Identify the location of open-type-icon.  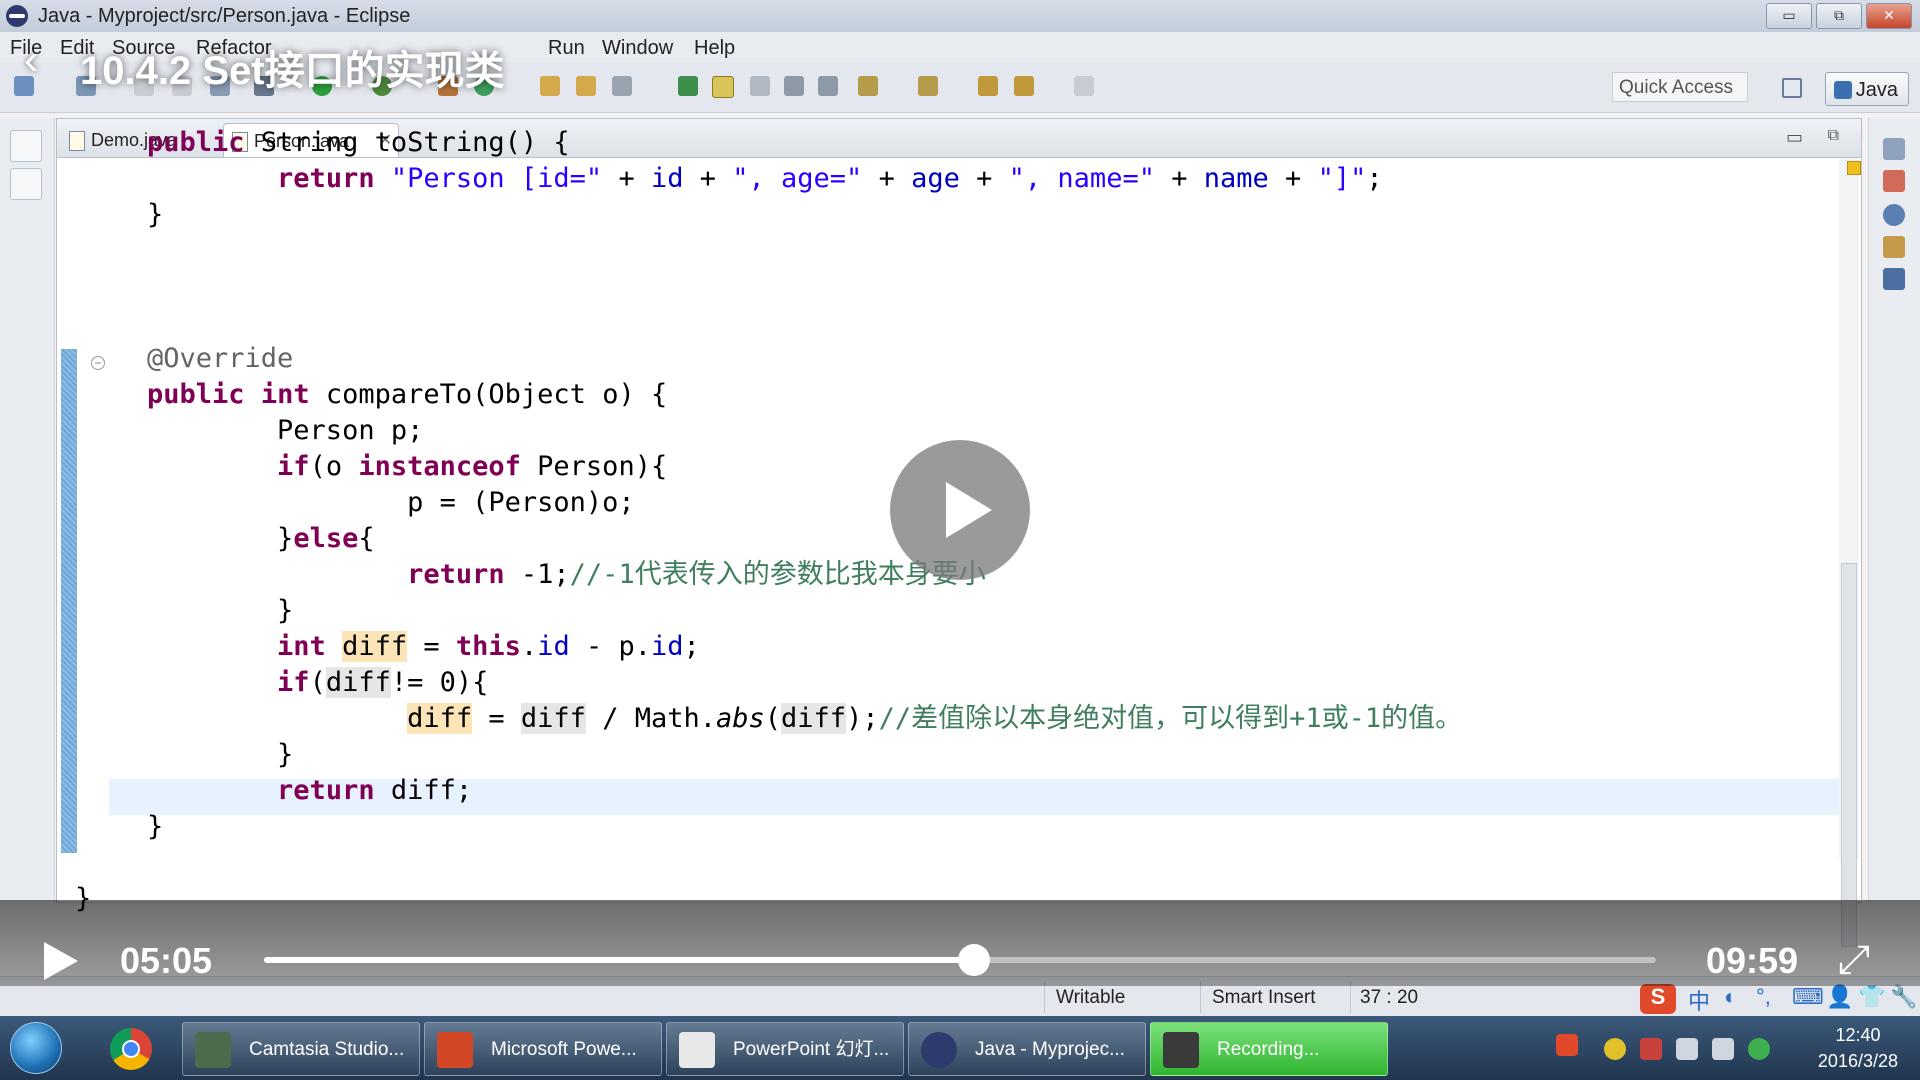
(550, 86).